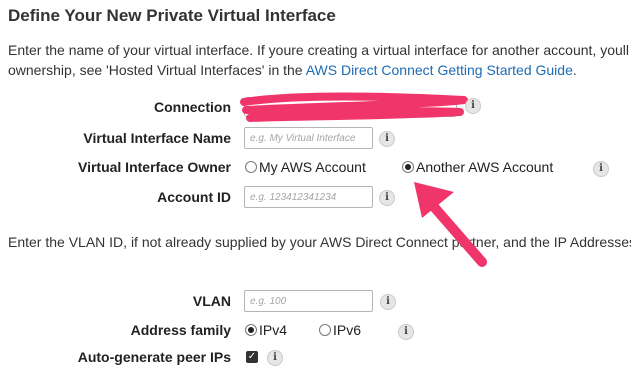 The height and width of the screenshot is (392, 631). I want to click on vlan-label: VLAN, so click(211, 301).